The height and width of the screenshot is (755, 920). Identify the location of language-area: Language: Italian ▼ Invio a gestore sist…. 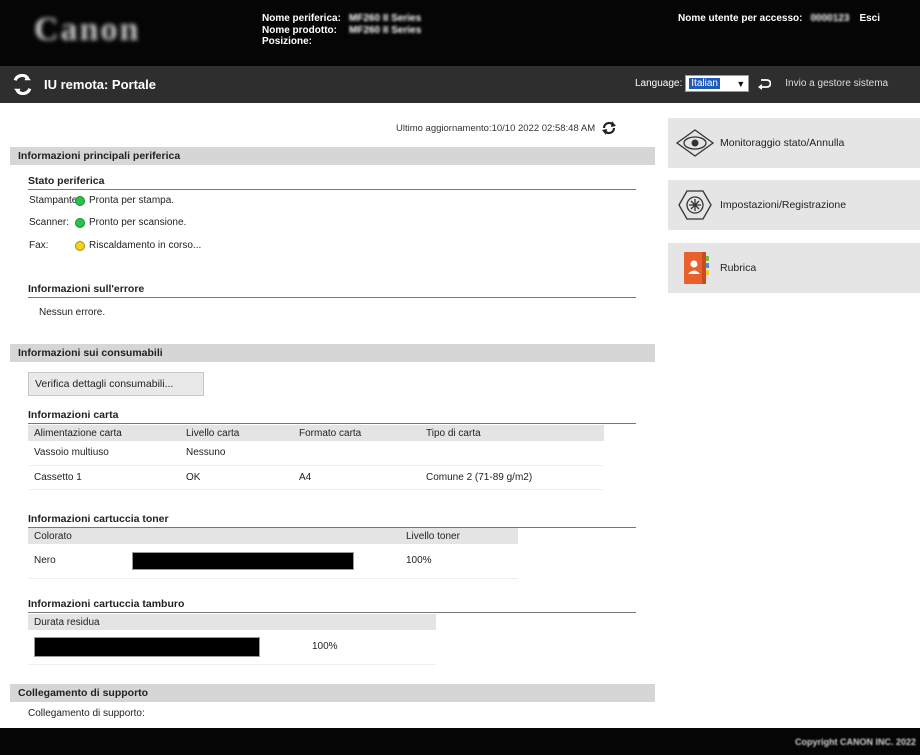
(761, 83).